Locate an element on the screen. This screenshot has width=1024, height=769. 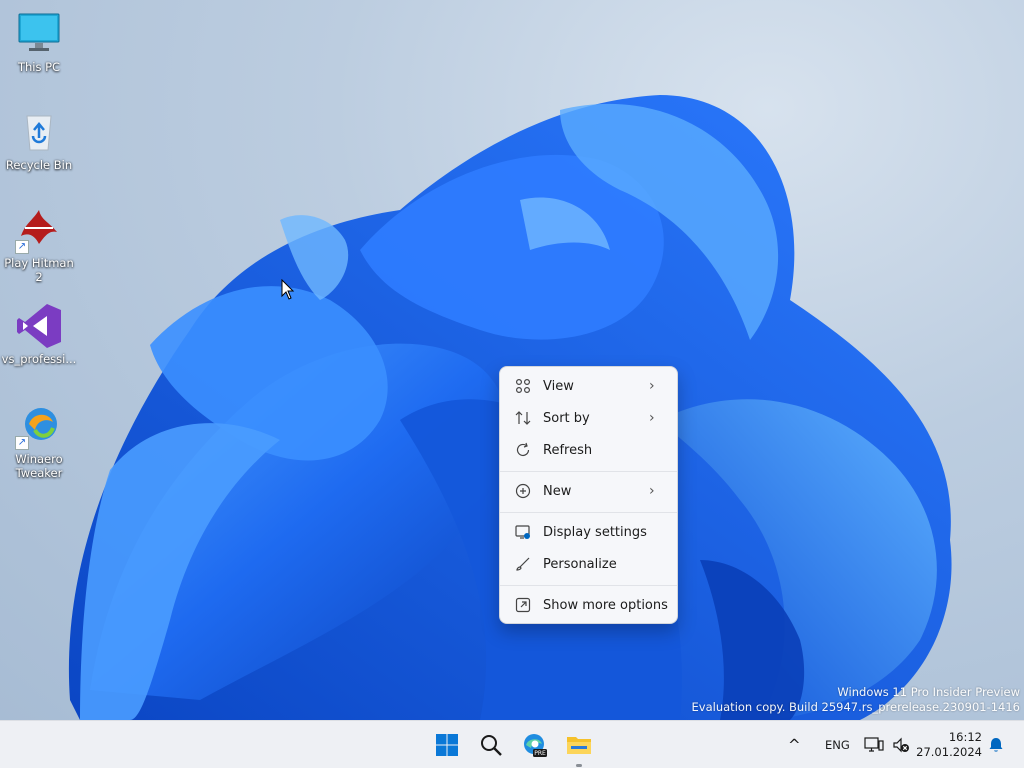
taskbar: PRE ^ ENG 16:12 27.01.2024 is located at coordinates (512, 744).